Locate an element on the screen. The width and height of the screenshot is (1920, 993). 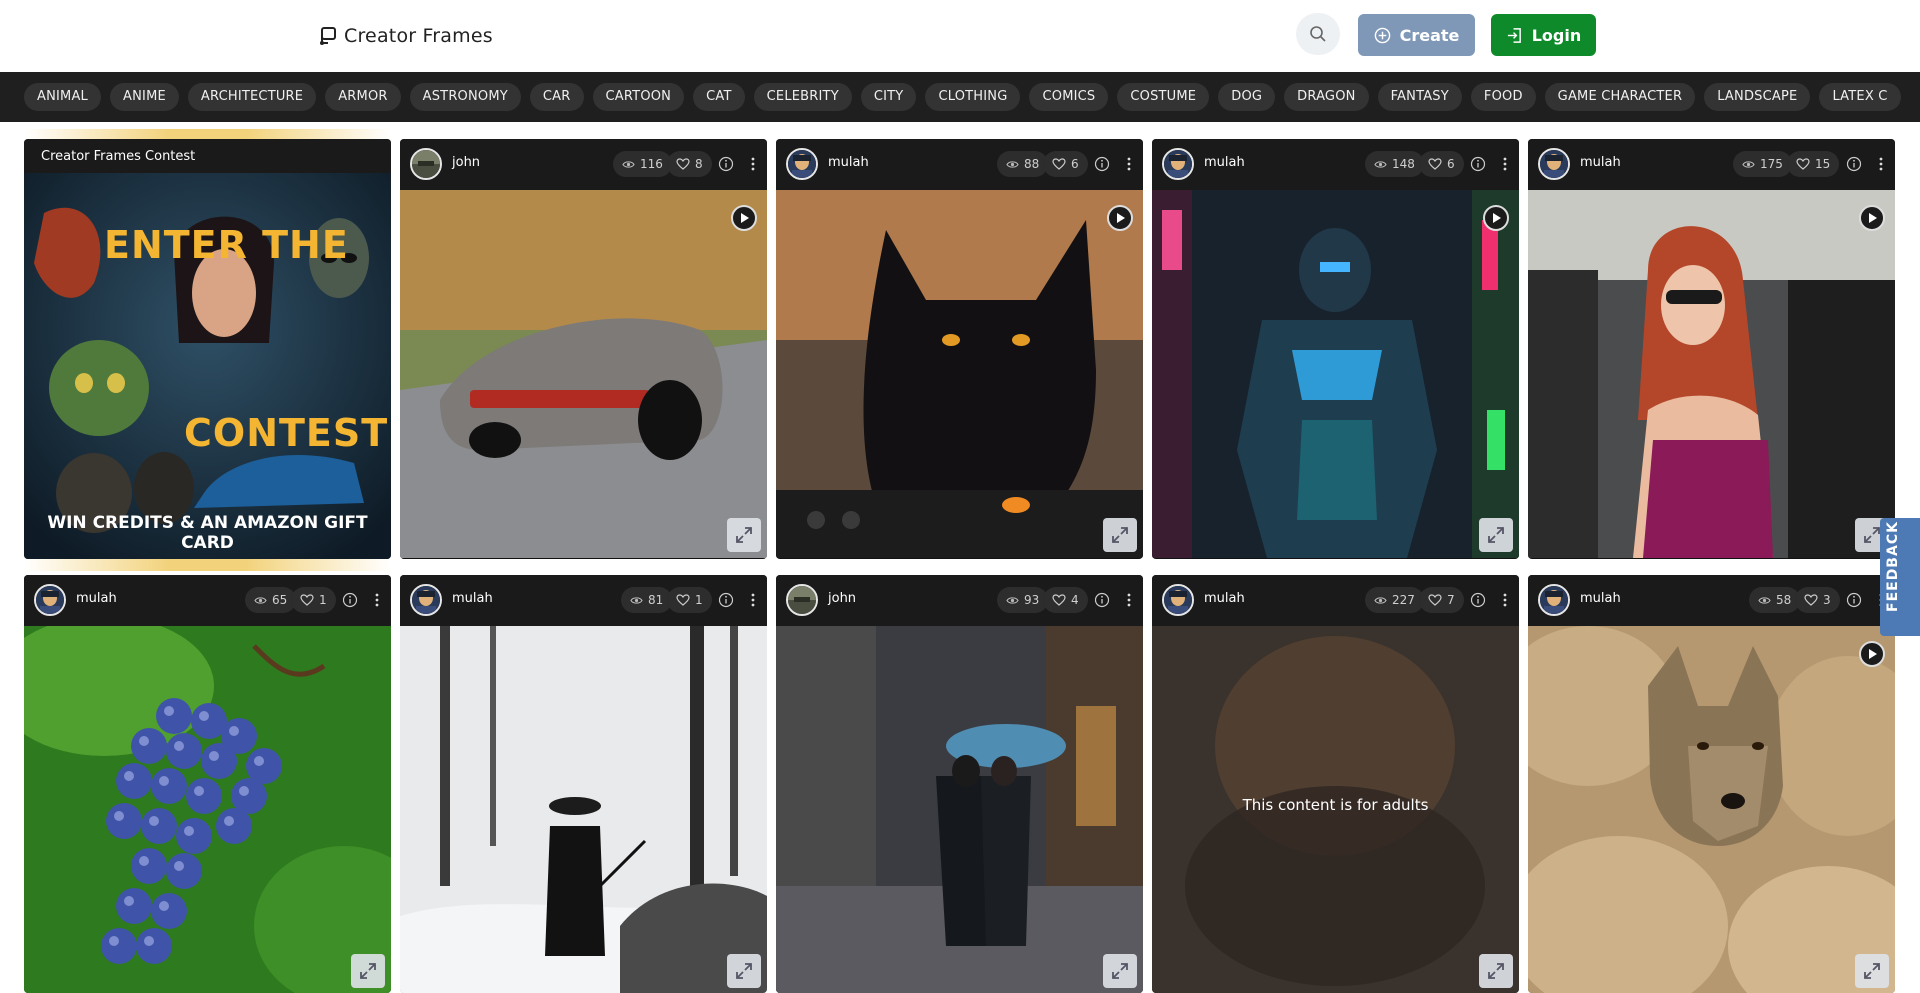
search-button is located at coordinates (1318, 34).